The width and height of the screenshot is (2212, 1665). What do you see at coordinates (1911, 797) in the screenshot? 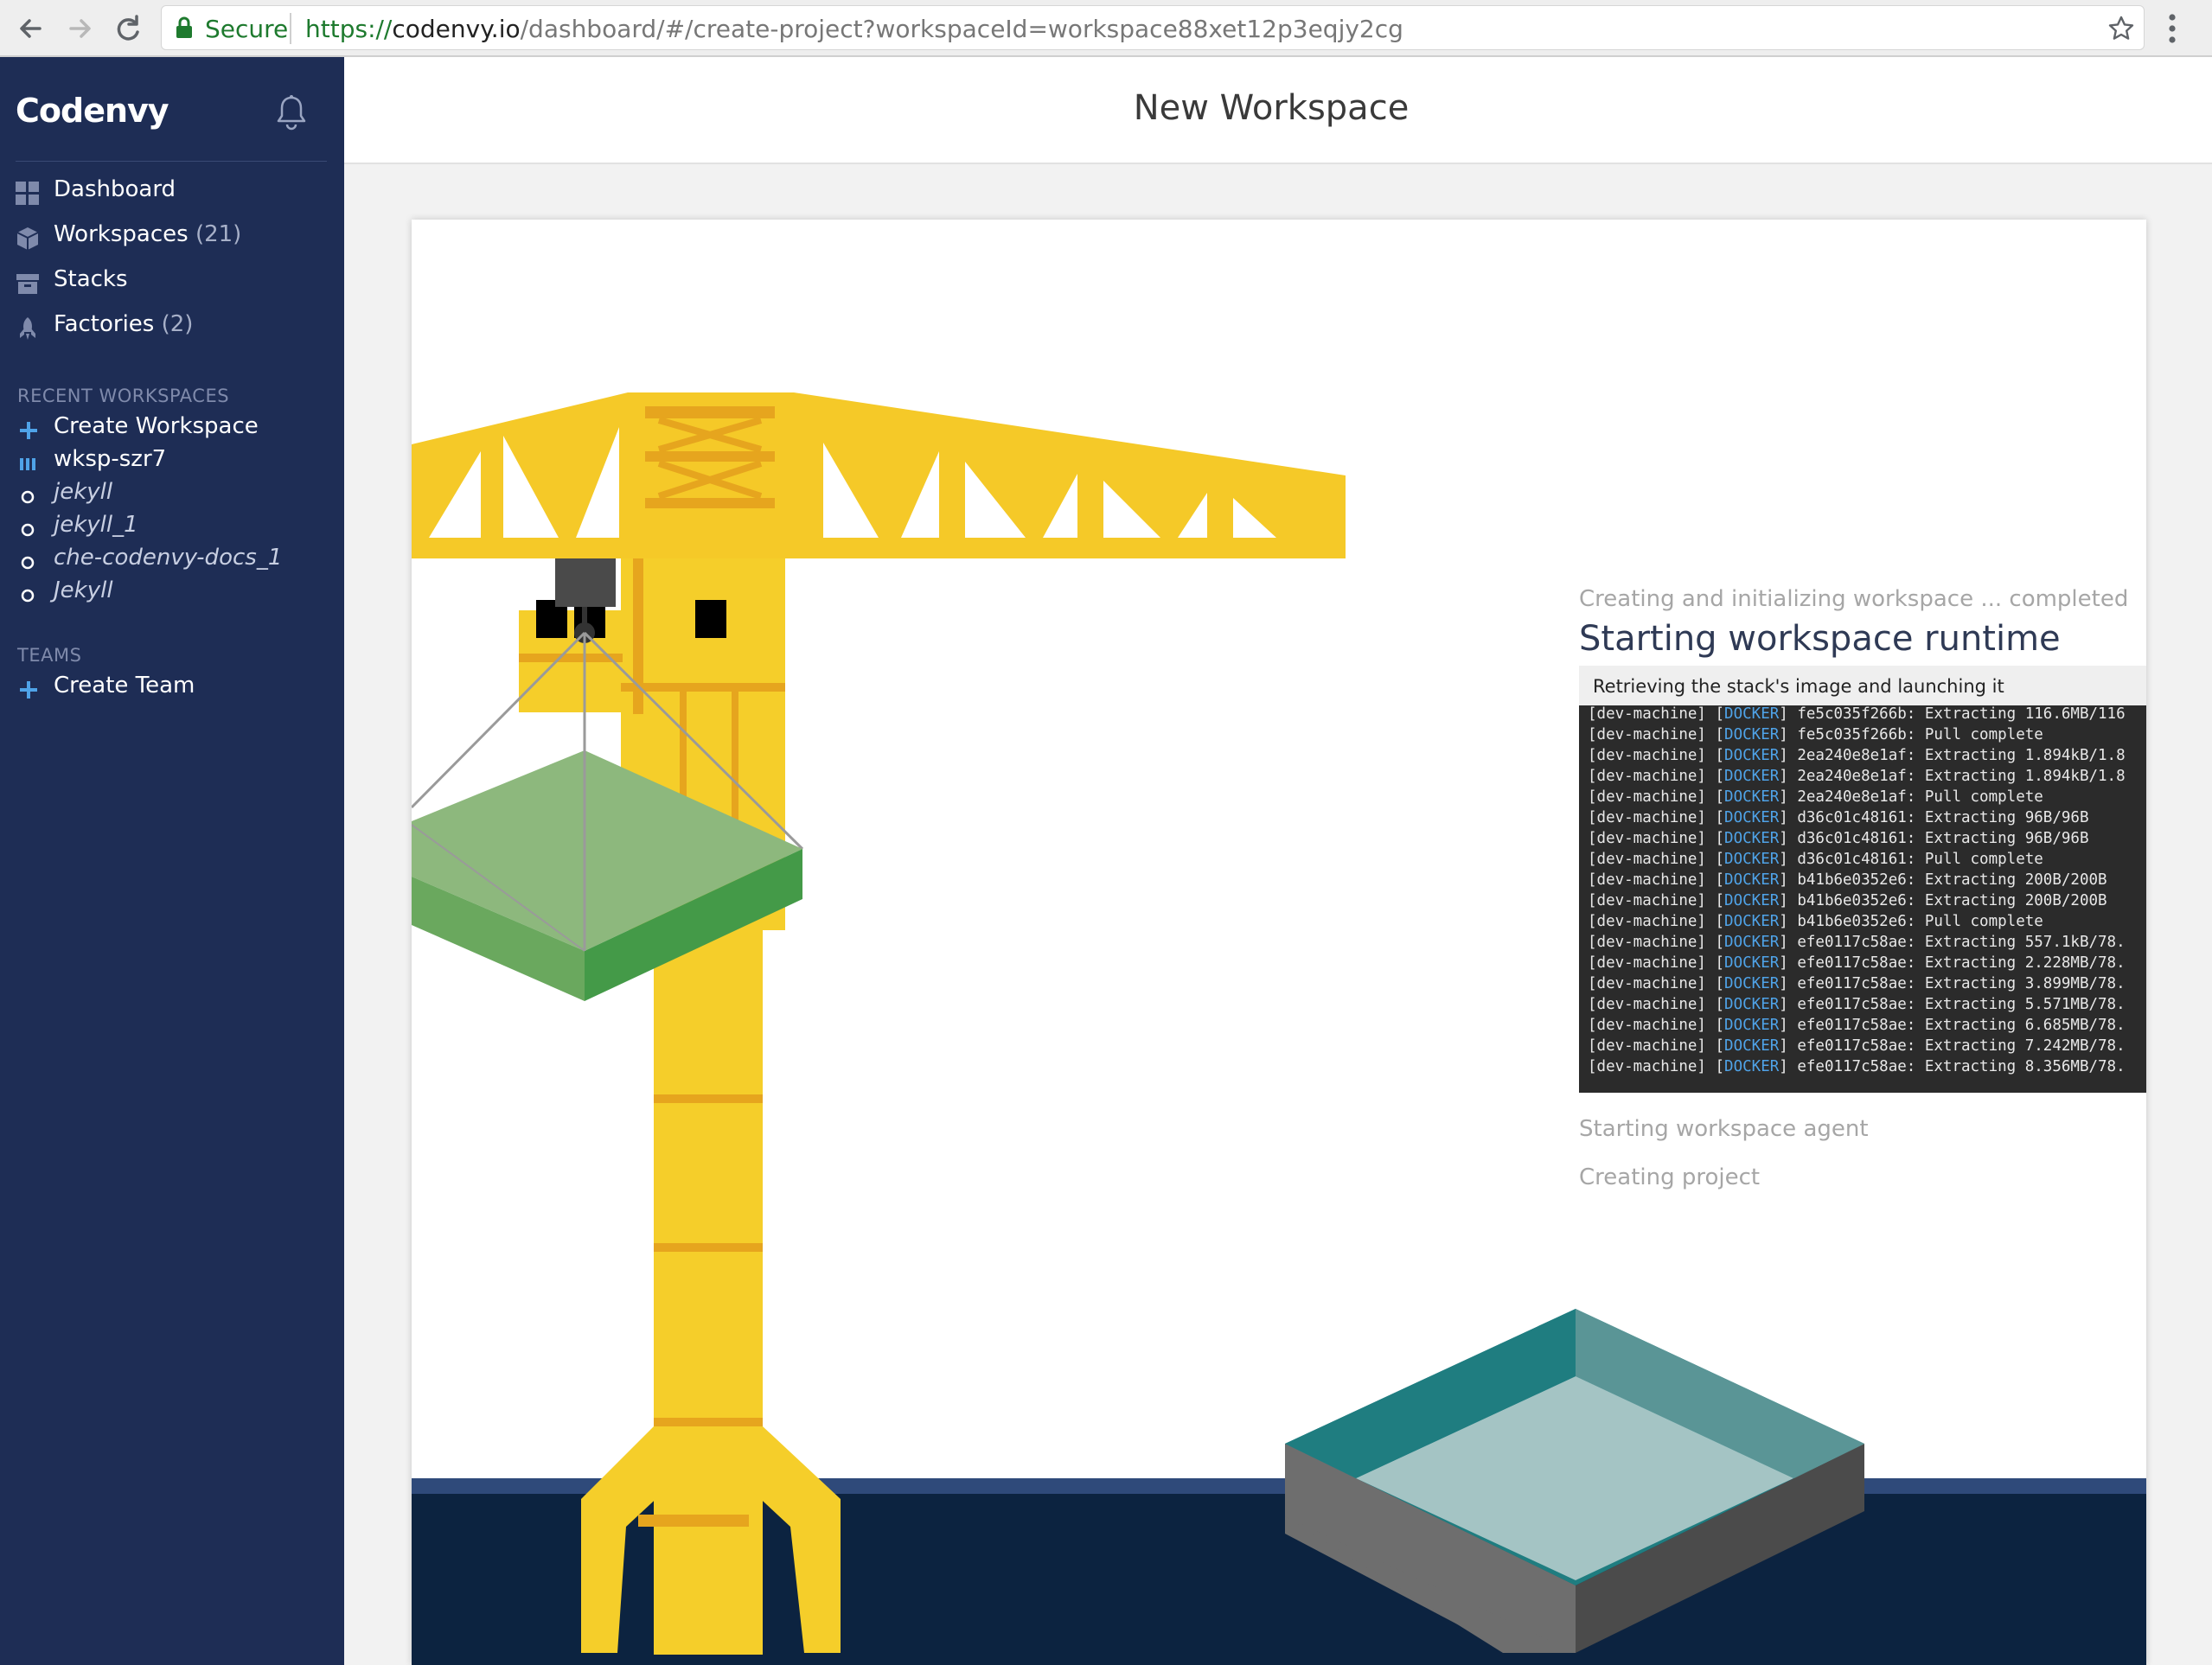
I see `log-line-msg: ] 2ea240e8e1af: Pull complete` at bounding box center [1911, 797].